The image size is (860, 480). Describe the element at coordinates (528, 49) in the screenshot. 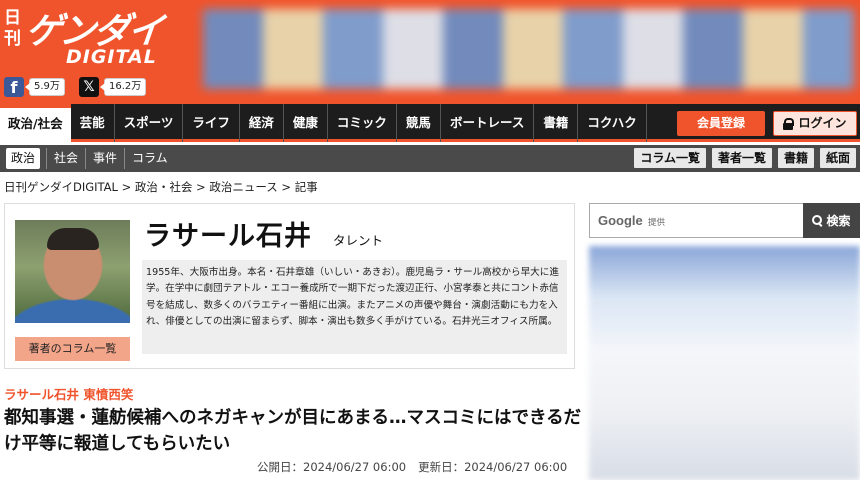

I see `header-ad-banner` at that location.